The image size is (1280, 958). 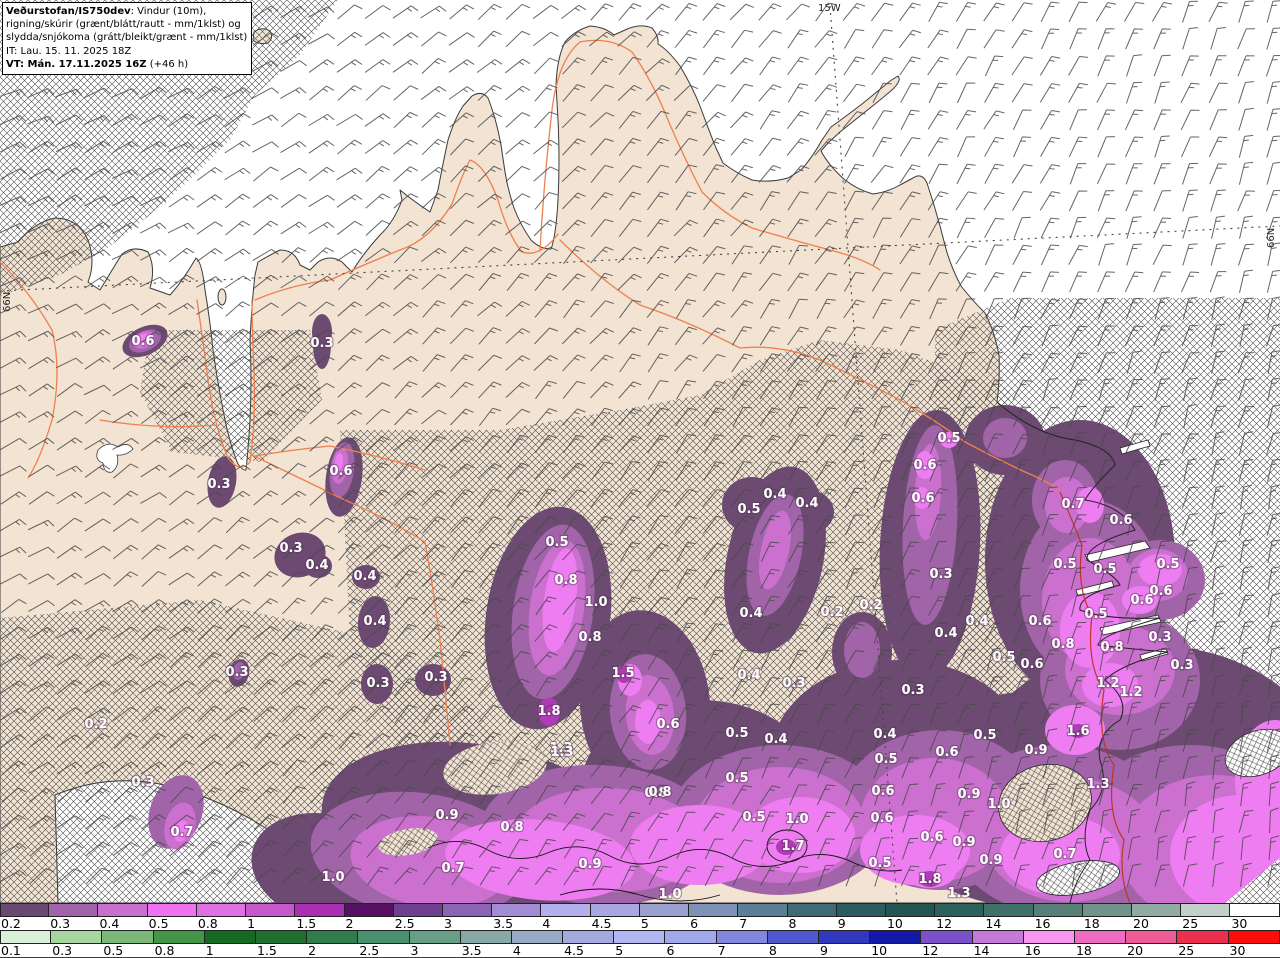 I want to click on sleet-scale-tick: 2.5, so click(x=404, y=923).